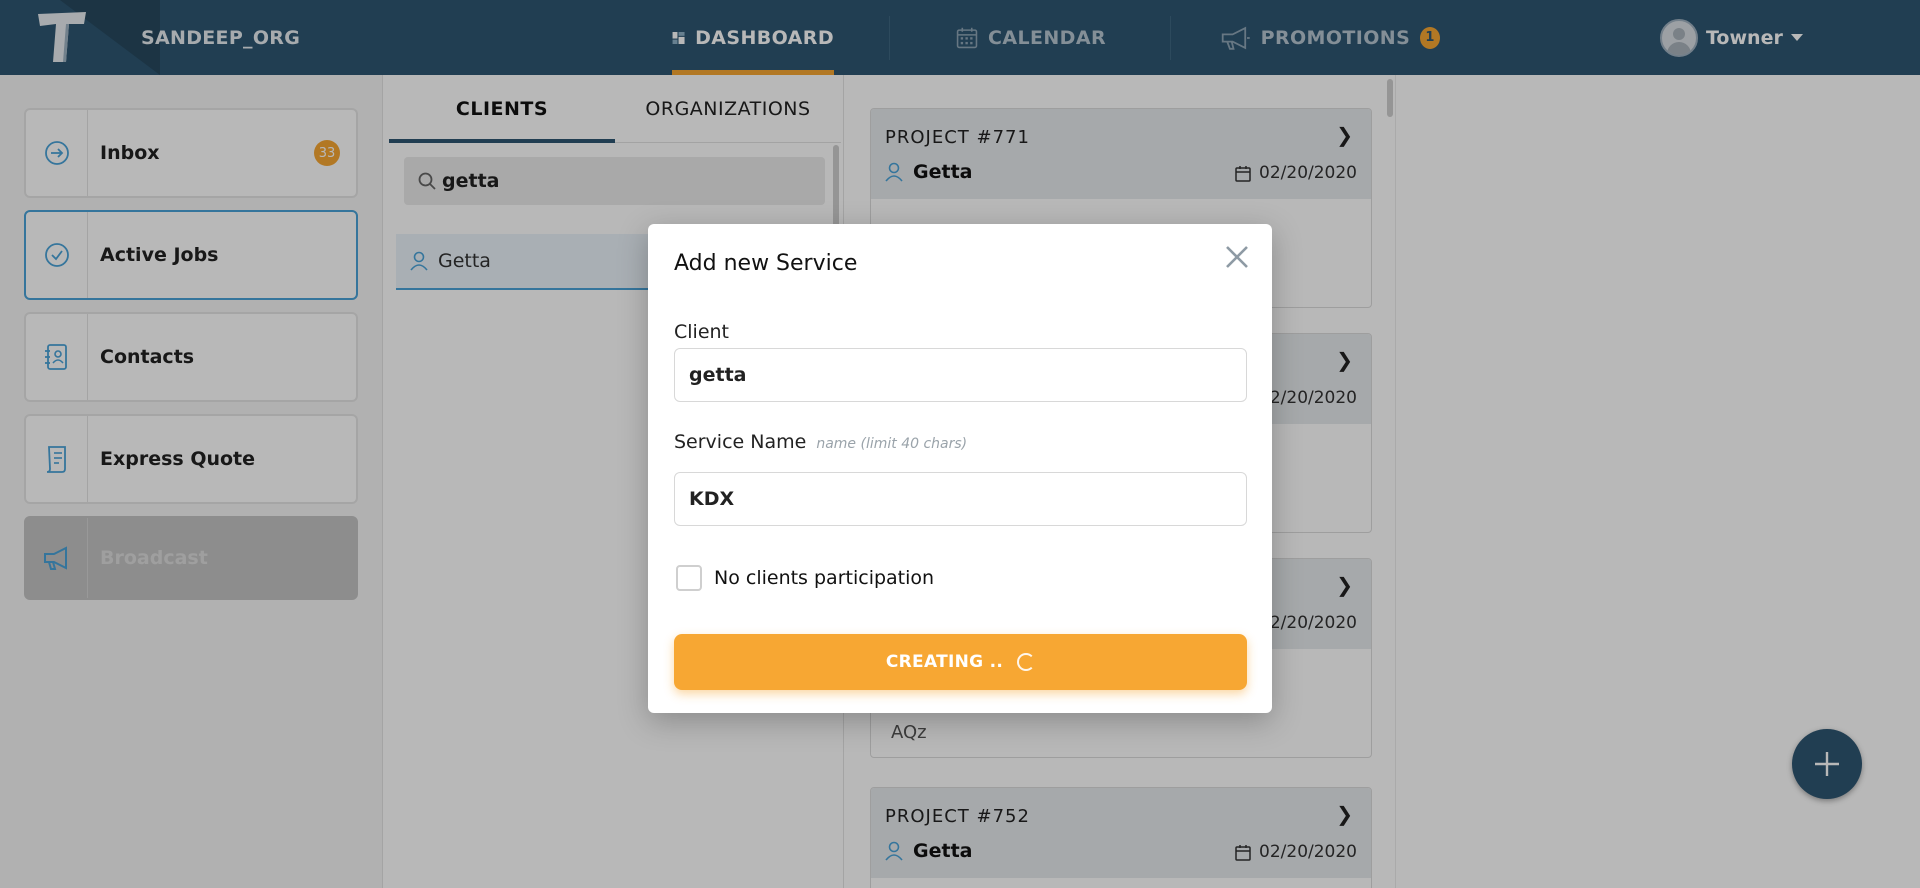 This screenshot has height=888, width=1920. What do you see at coordinates (1026, 662) in the screenshot?
I see `spinner-icon` at bounding box center [1026, 662].